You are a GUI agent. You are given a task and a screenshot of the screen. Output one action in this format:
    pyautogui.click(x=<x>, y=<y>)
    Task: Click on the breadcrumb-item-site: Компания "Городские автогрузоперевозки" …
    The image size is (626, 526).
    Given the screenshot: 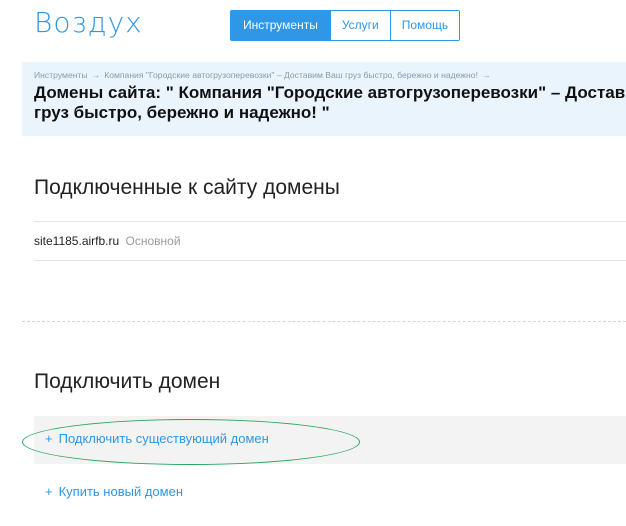 What is the action you would take?
    pyautogui.click(x=291, y=75)
    